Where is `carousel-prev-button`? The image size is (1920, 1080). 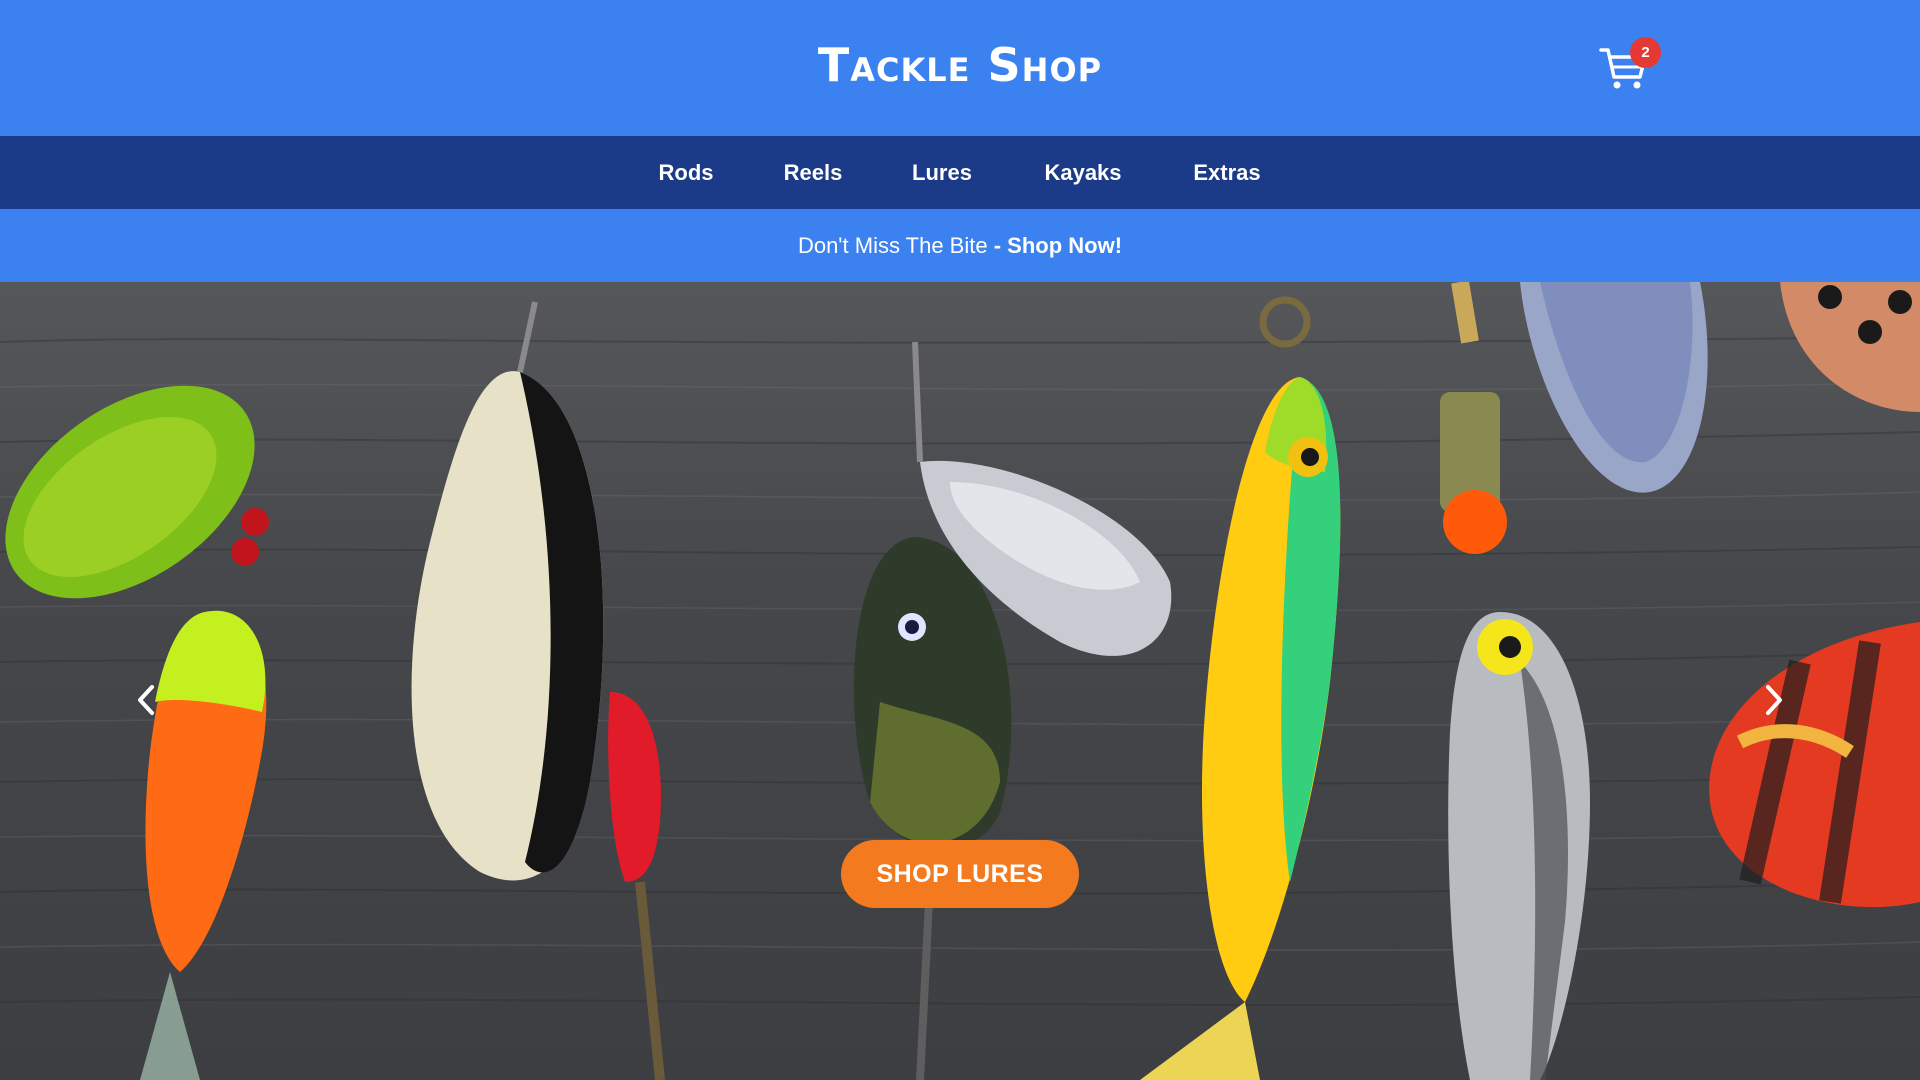
carousel-prev-button is located at coordinates (146, 700).